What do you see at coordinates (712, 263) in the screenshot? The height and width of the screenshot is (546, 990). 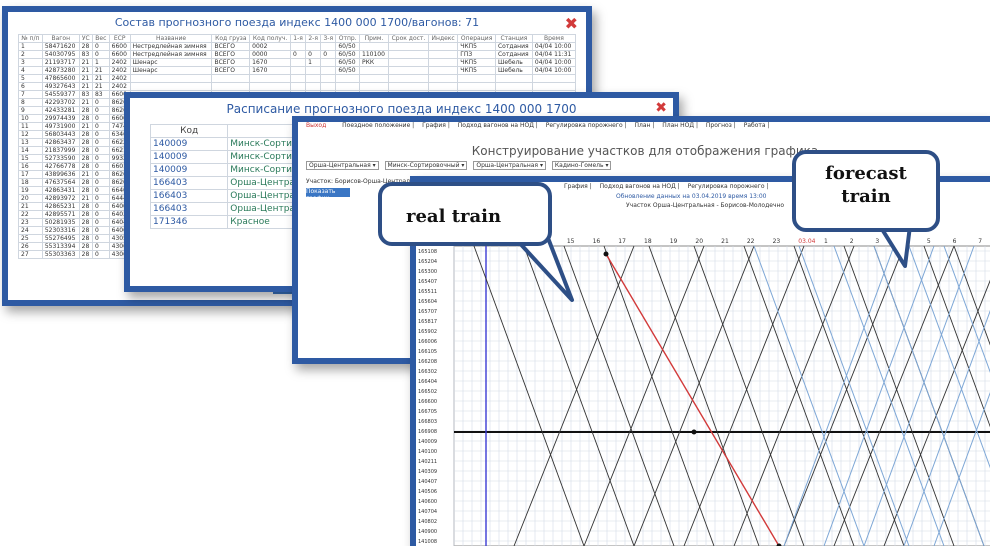 I see `callout-tails` at bounding box center [712, 263].